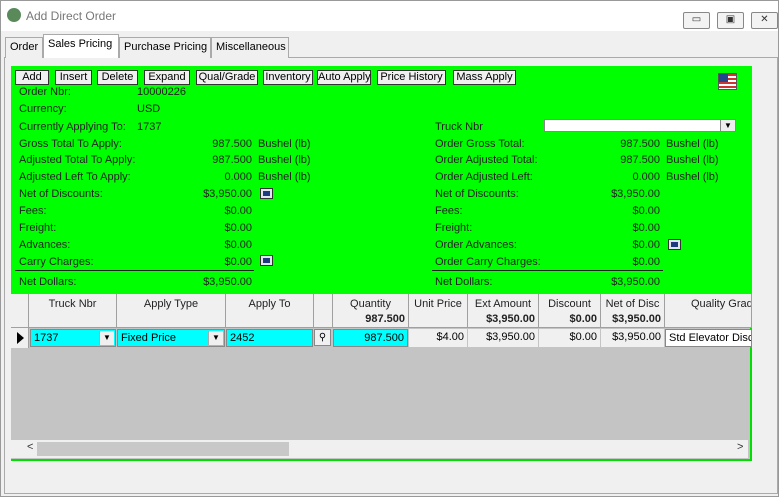 The height and width of the screenshot is (497, 779). I want to click on adjusted-left-value: 0.000, so click(238, 177).